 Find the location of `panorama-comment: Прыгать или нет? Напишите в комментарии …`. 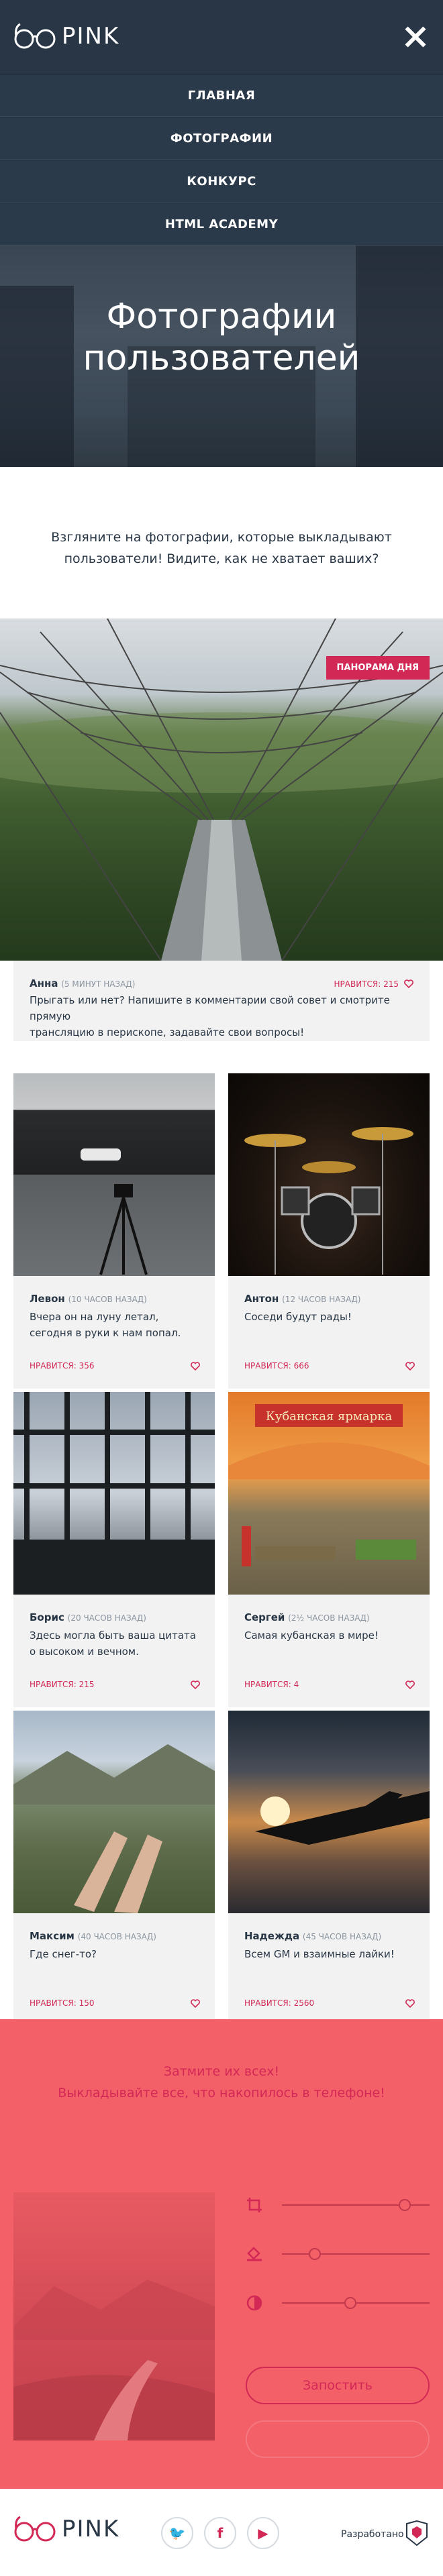

panorama-comment: Прыгать или нет? Напишите в комментарии … is located at coordinates (222, 1016).